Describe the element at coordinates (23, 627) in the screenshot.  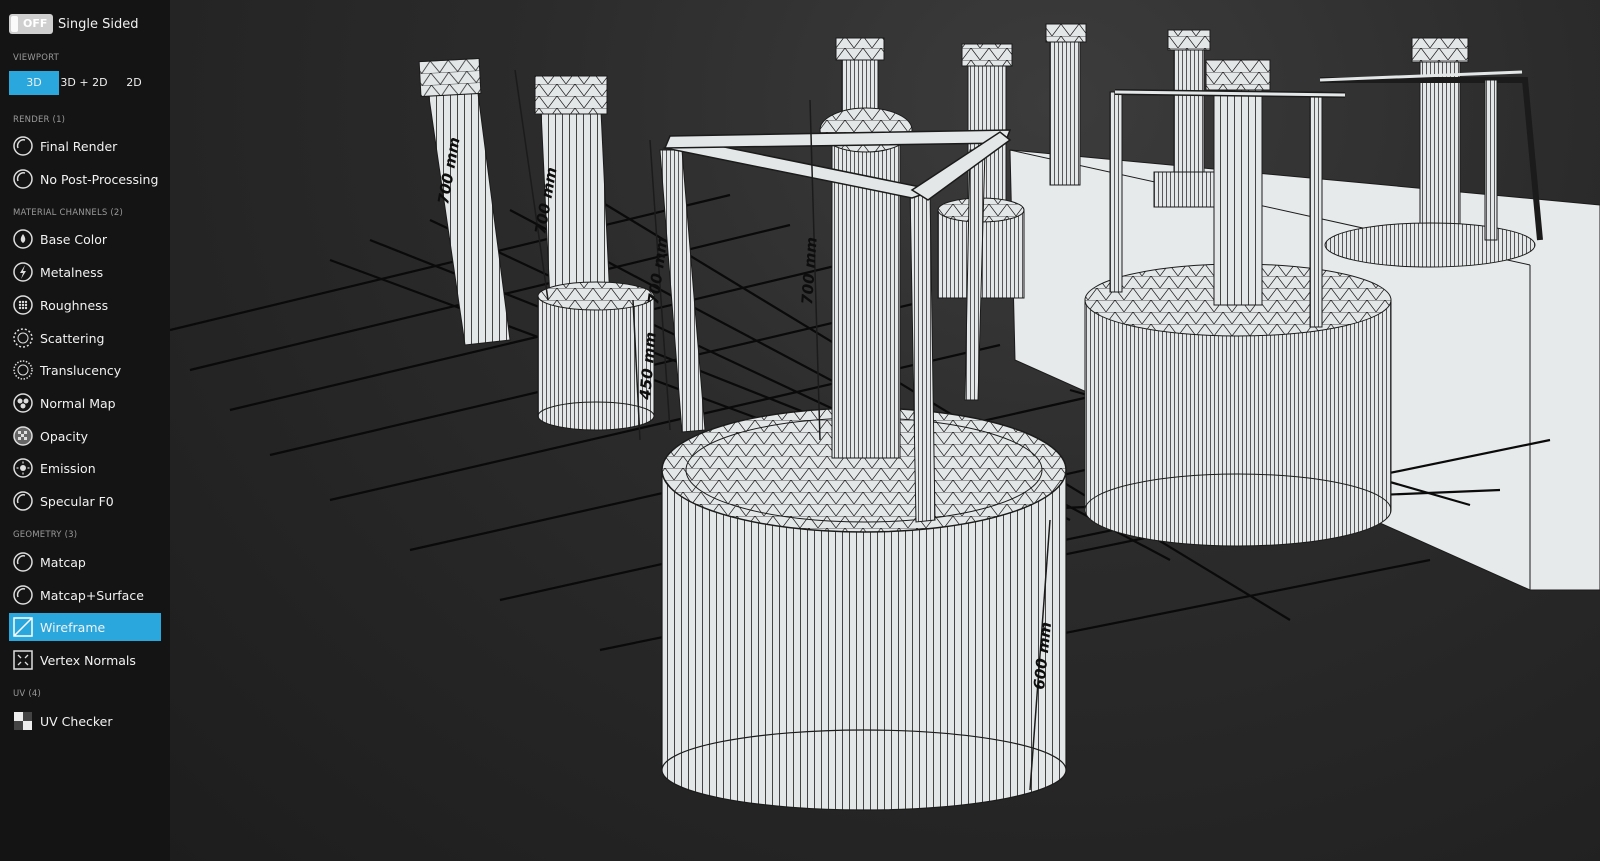
I see `wireframe-icon` at that location.